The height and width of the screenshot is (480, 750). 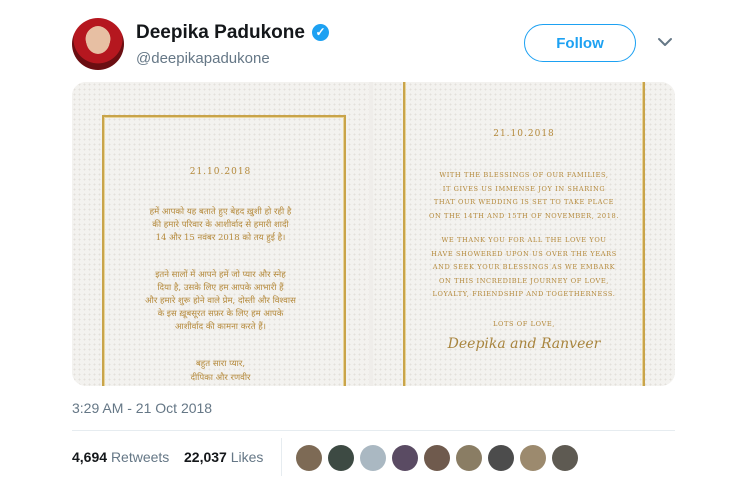 What do you see at coordinates (665, 42) in the screenshot?
I see `chevron-down-icon` at bounding box center [665, 42].